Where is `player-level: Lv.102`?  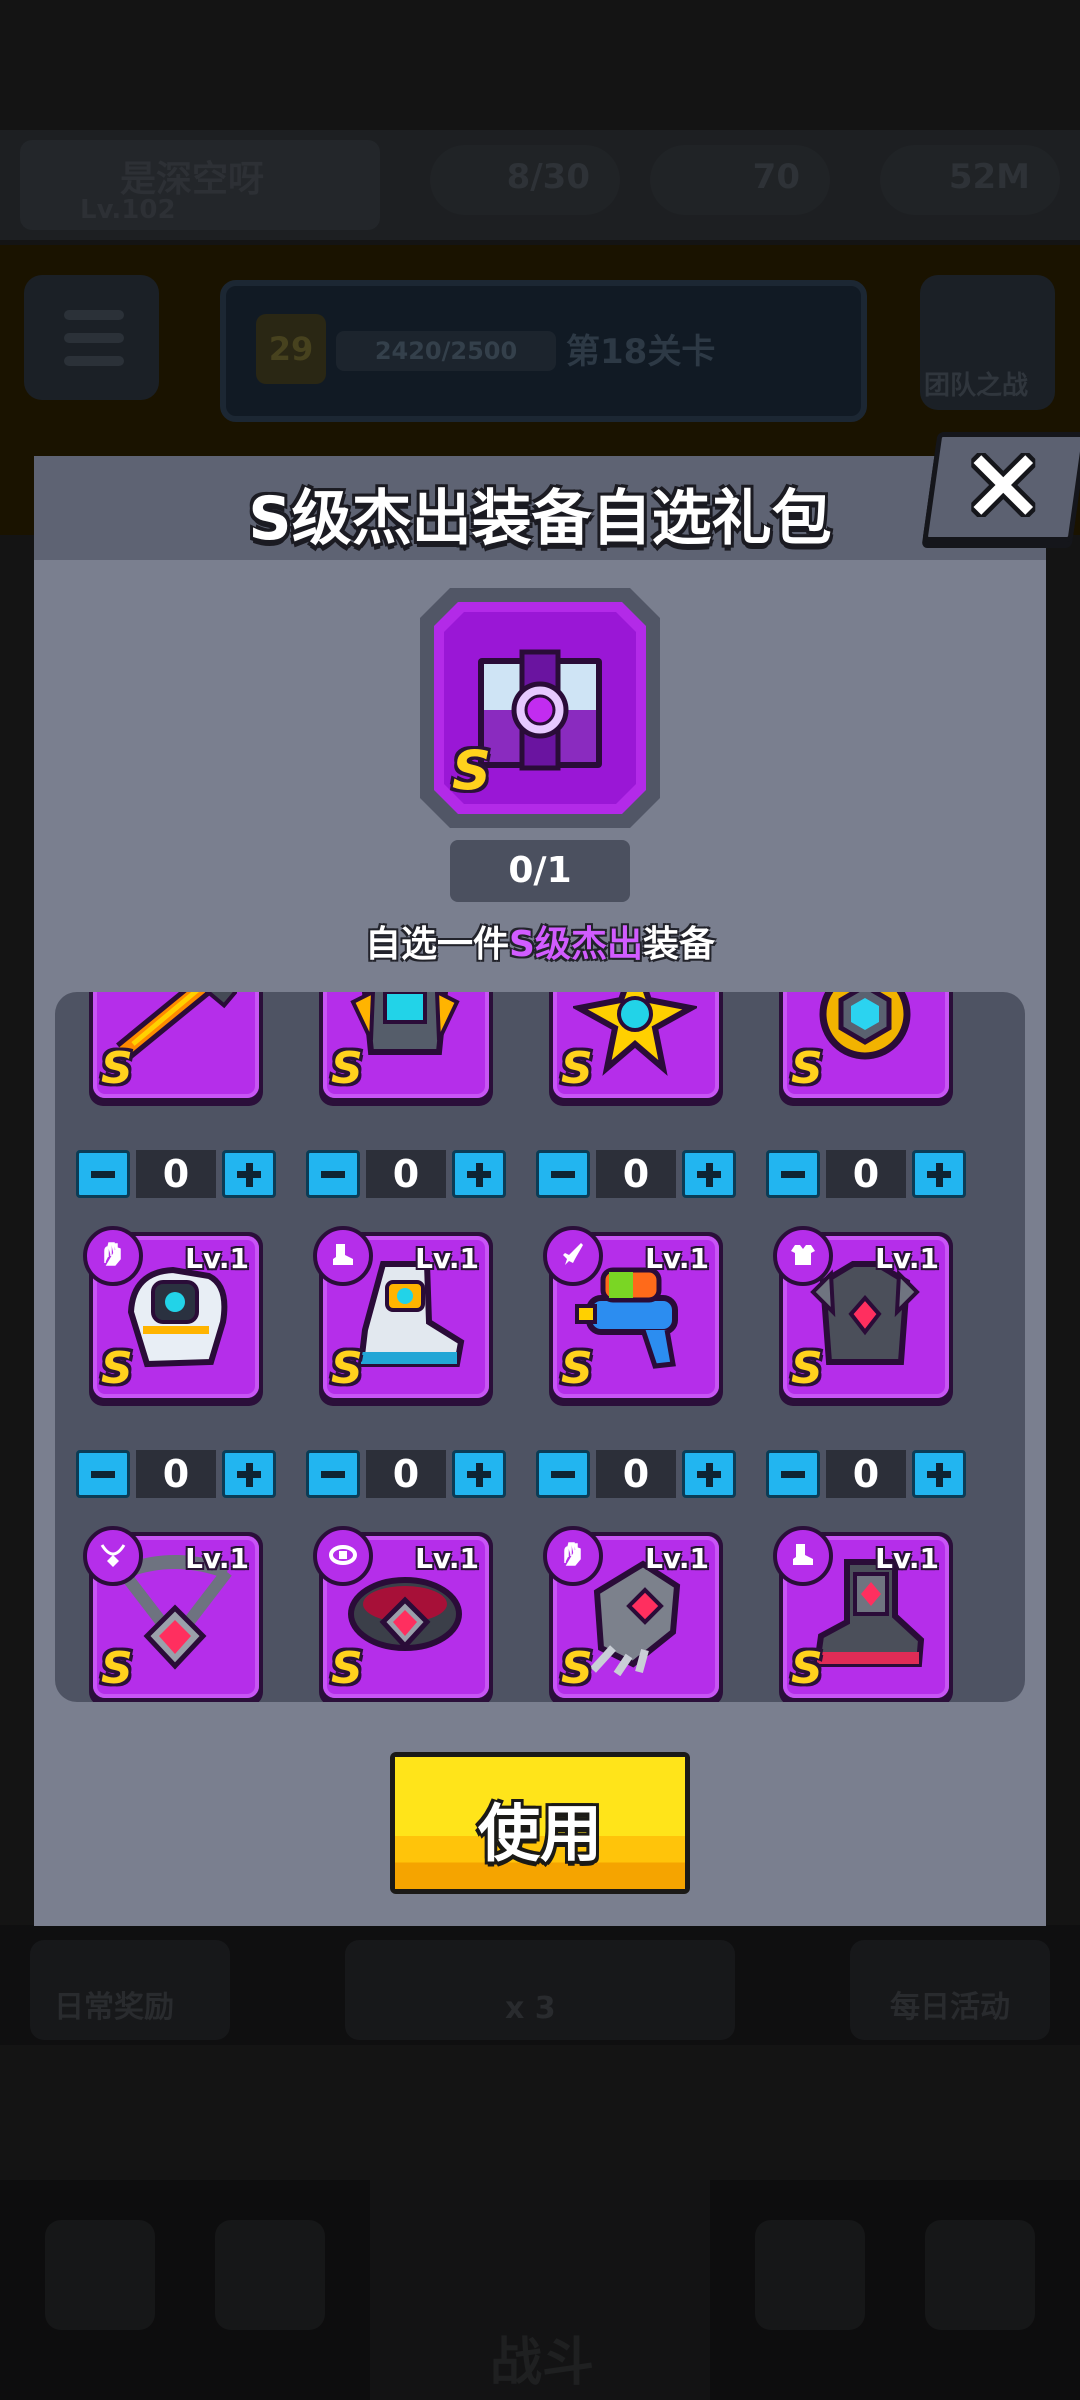 player-level: Lv.102 is located at coordinates (128, 210).